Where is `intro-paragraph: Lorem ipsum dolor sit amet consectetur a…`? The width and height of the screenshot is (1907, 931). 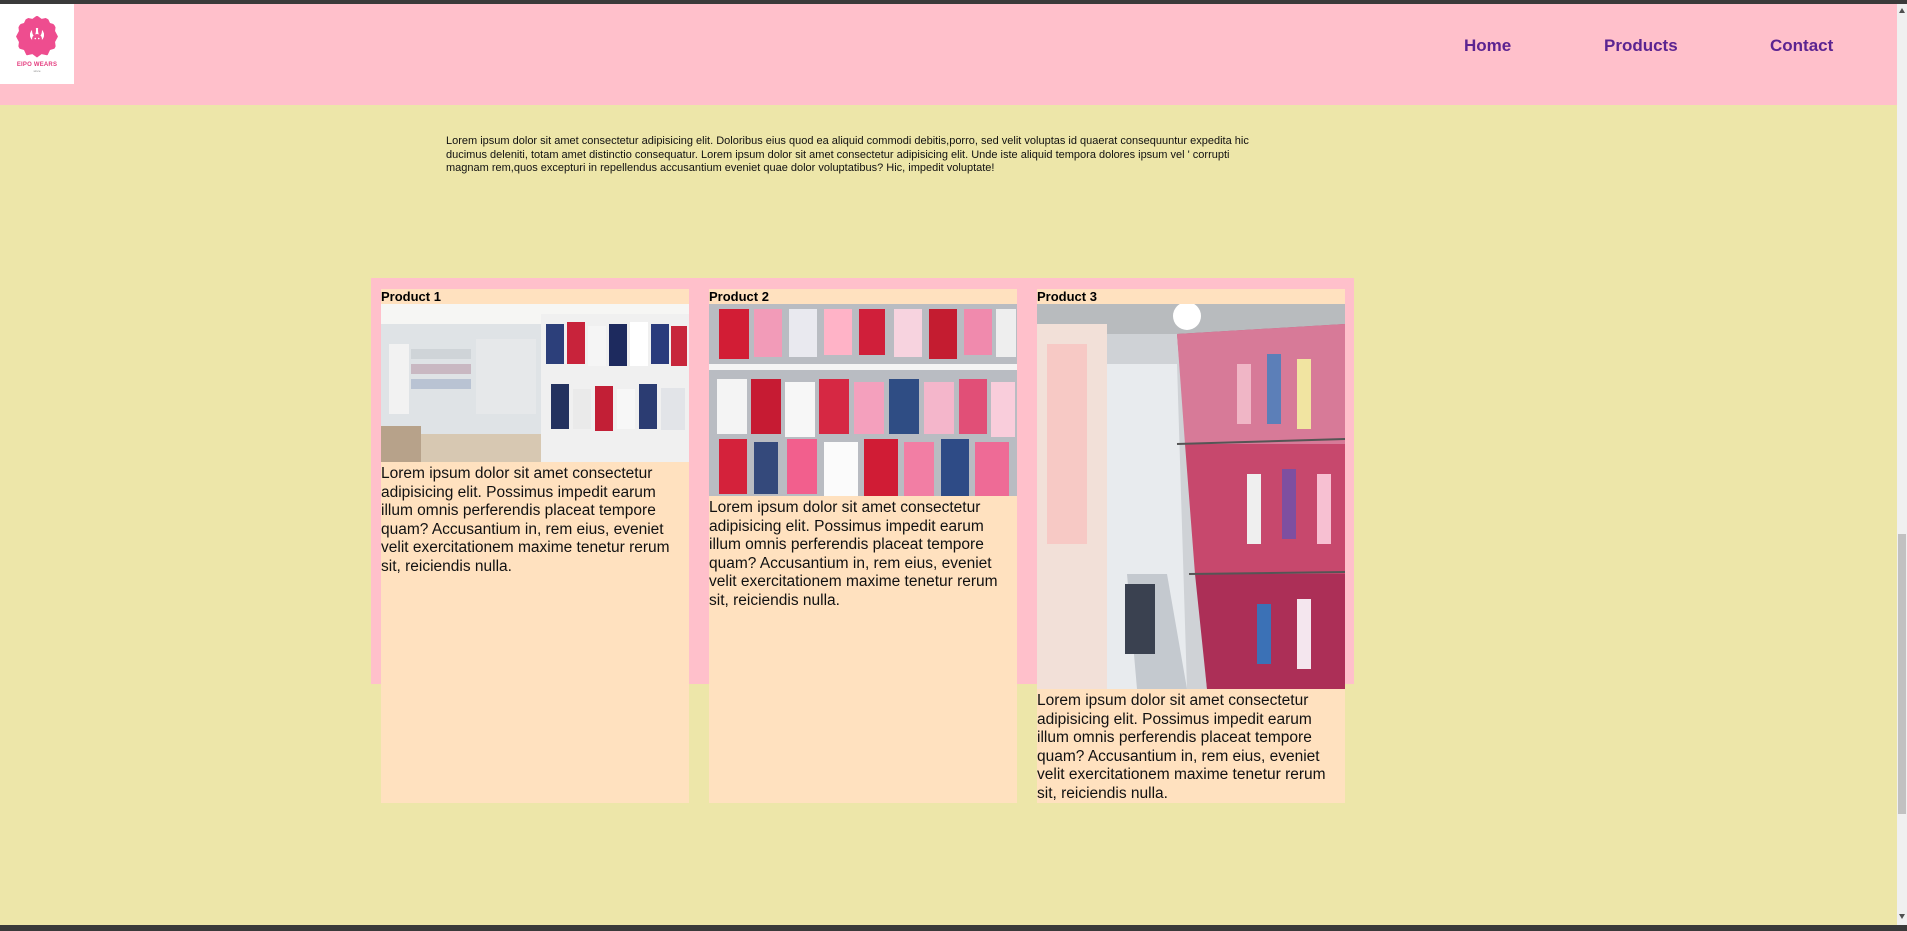 intro-paragraph: Lorem ipsum dolor sit amet consectetur a… is located at coordinates (847, 154).